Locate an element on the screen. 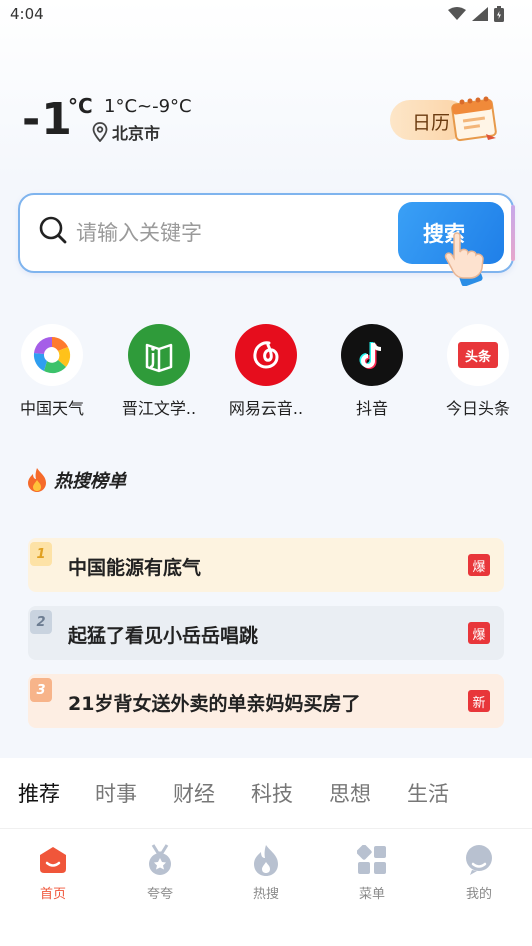 Image resolution: width=532 pixels, height=946 pixels. temperature-unit: °C is located at coordinates (80, 106).